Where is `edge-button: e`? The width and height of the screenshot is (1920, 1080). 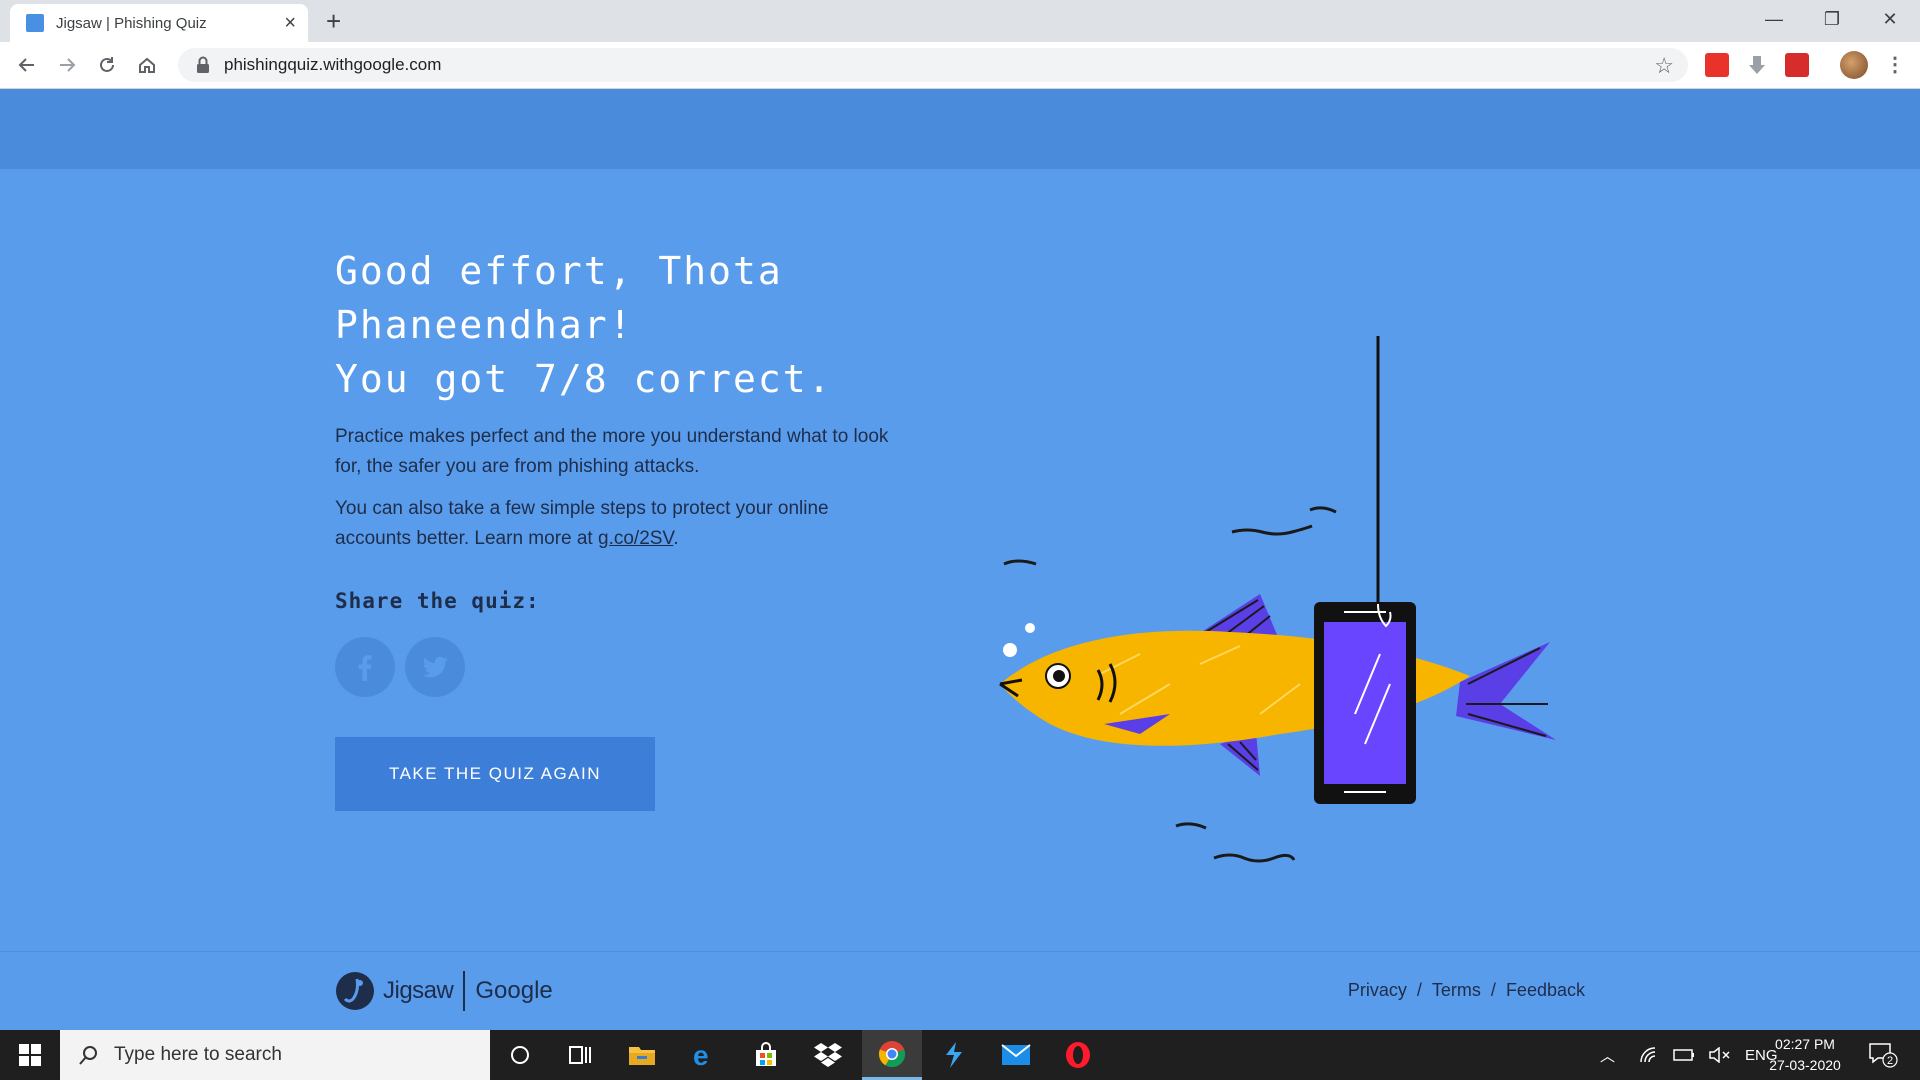
edge-button: e is located at coordinates (704, 1055).